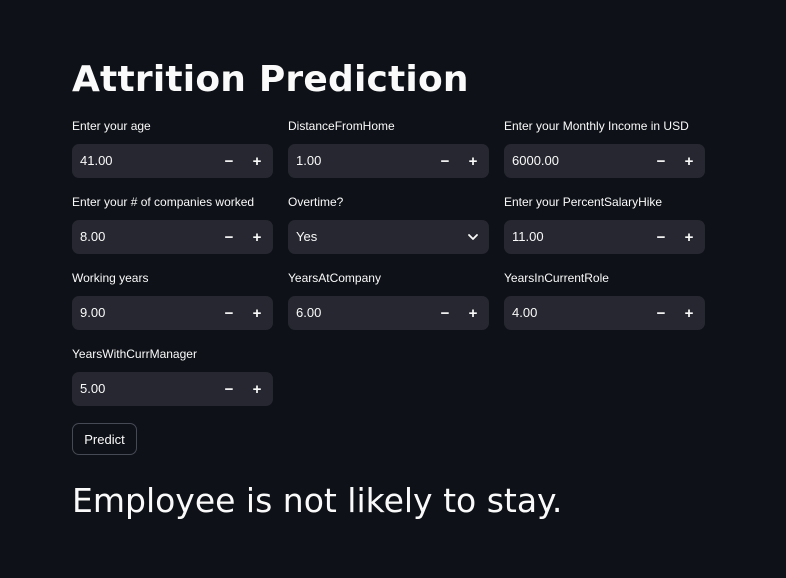 This screenshot has width=786, height=578. Describe the element at coordinates (110, 278) in the screenshot. I see `working-years-label: Working years` at that location.